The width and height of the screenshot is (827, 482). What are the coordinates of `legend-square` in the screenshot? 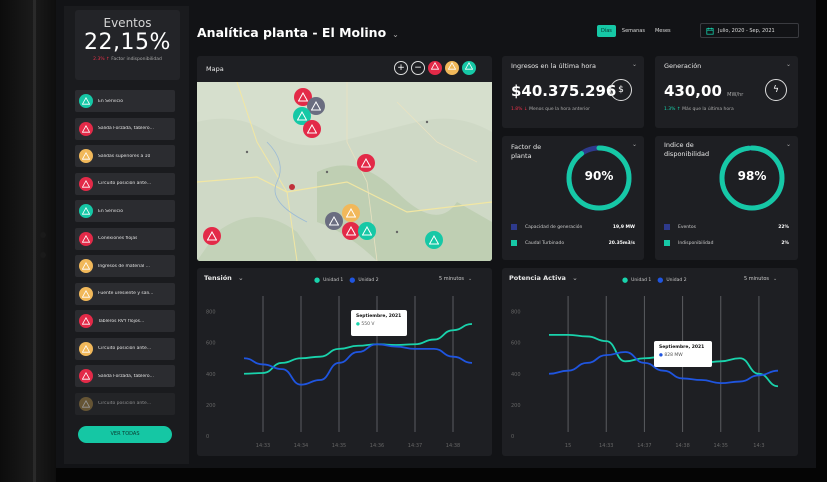 It's located at (514, 227).